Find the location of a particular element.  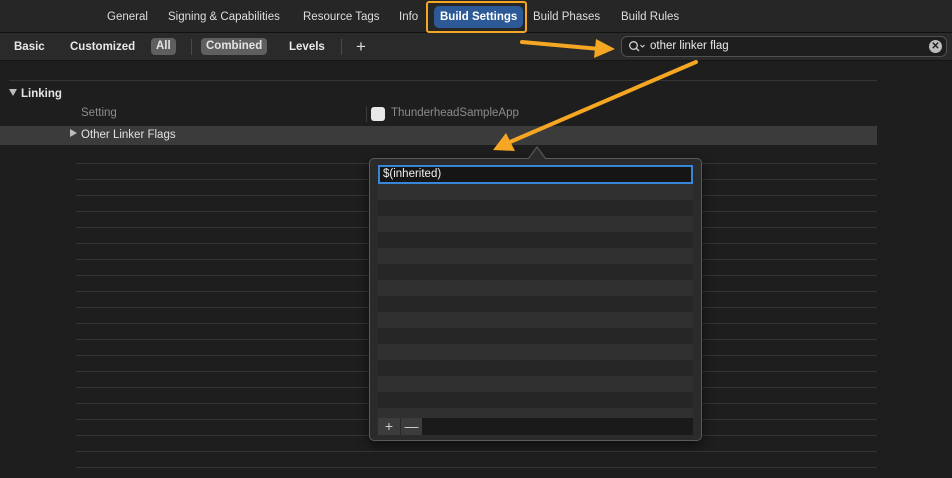

search-field: ✕ is located at coordinates (784, 46).